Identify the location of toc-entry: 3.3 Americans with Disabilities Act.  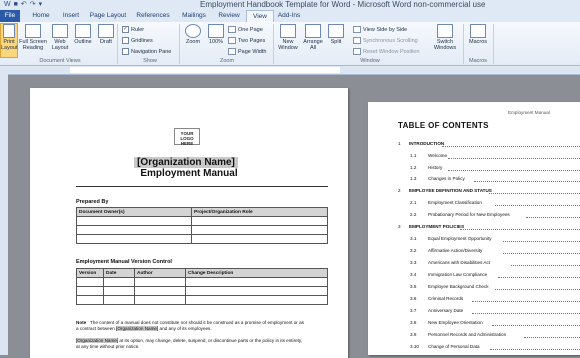
(489, 263).